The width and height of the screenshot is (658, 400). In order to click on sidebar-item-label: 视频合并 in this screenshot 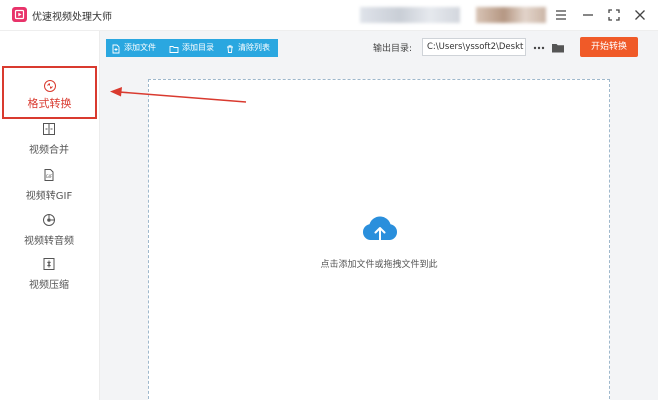, I will do `click(49, 150)`.